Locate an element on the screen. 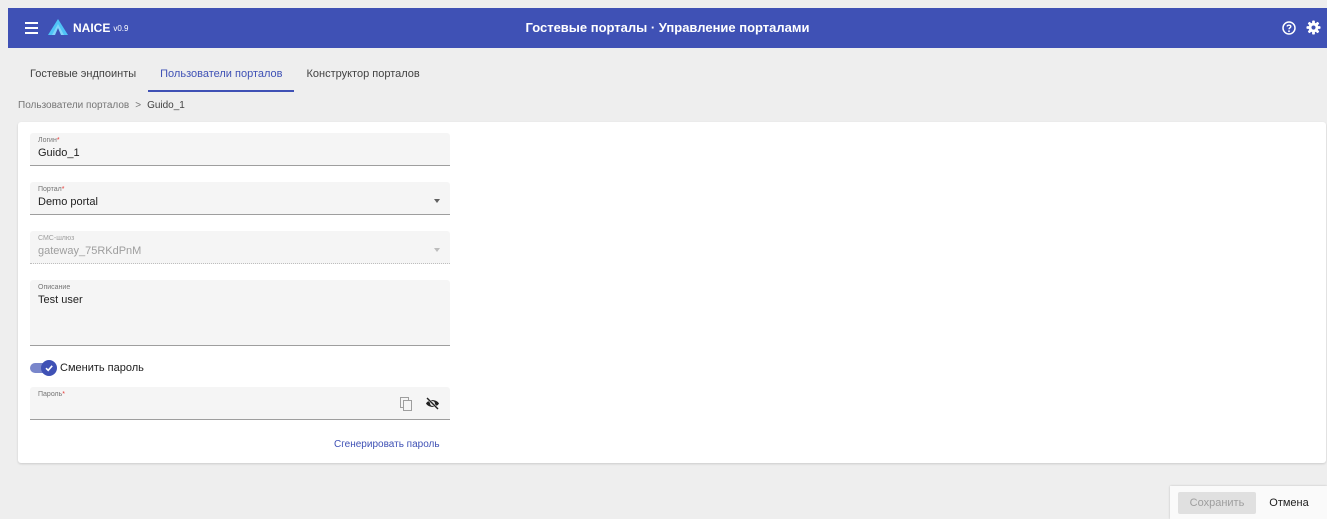 The height and width of the screenshot is (519, 1327). toggle-knob is located at coordinates (49, 368).